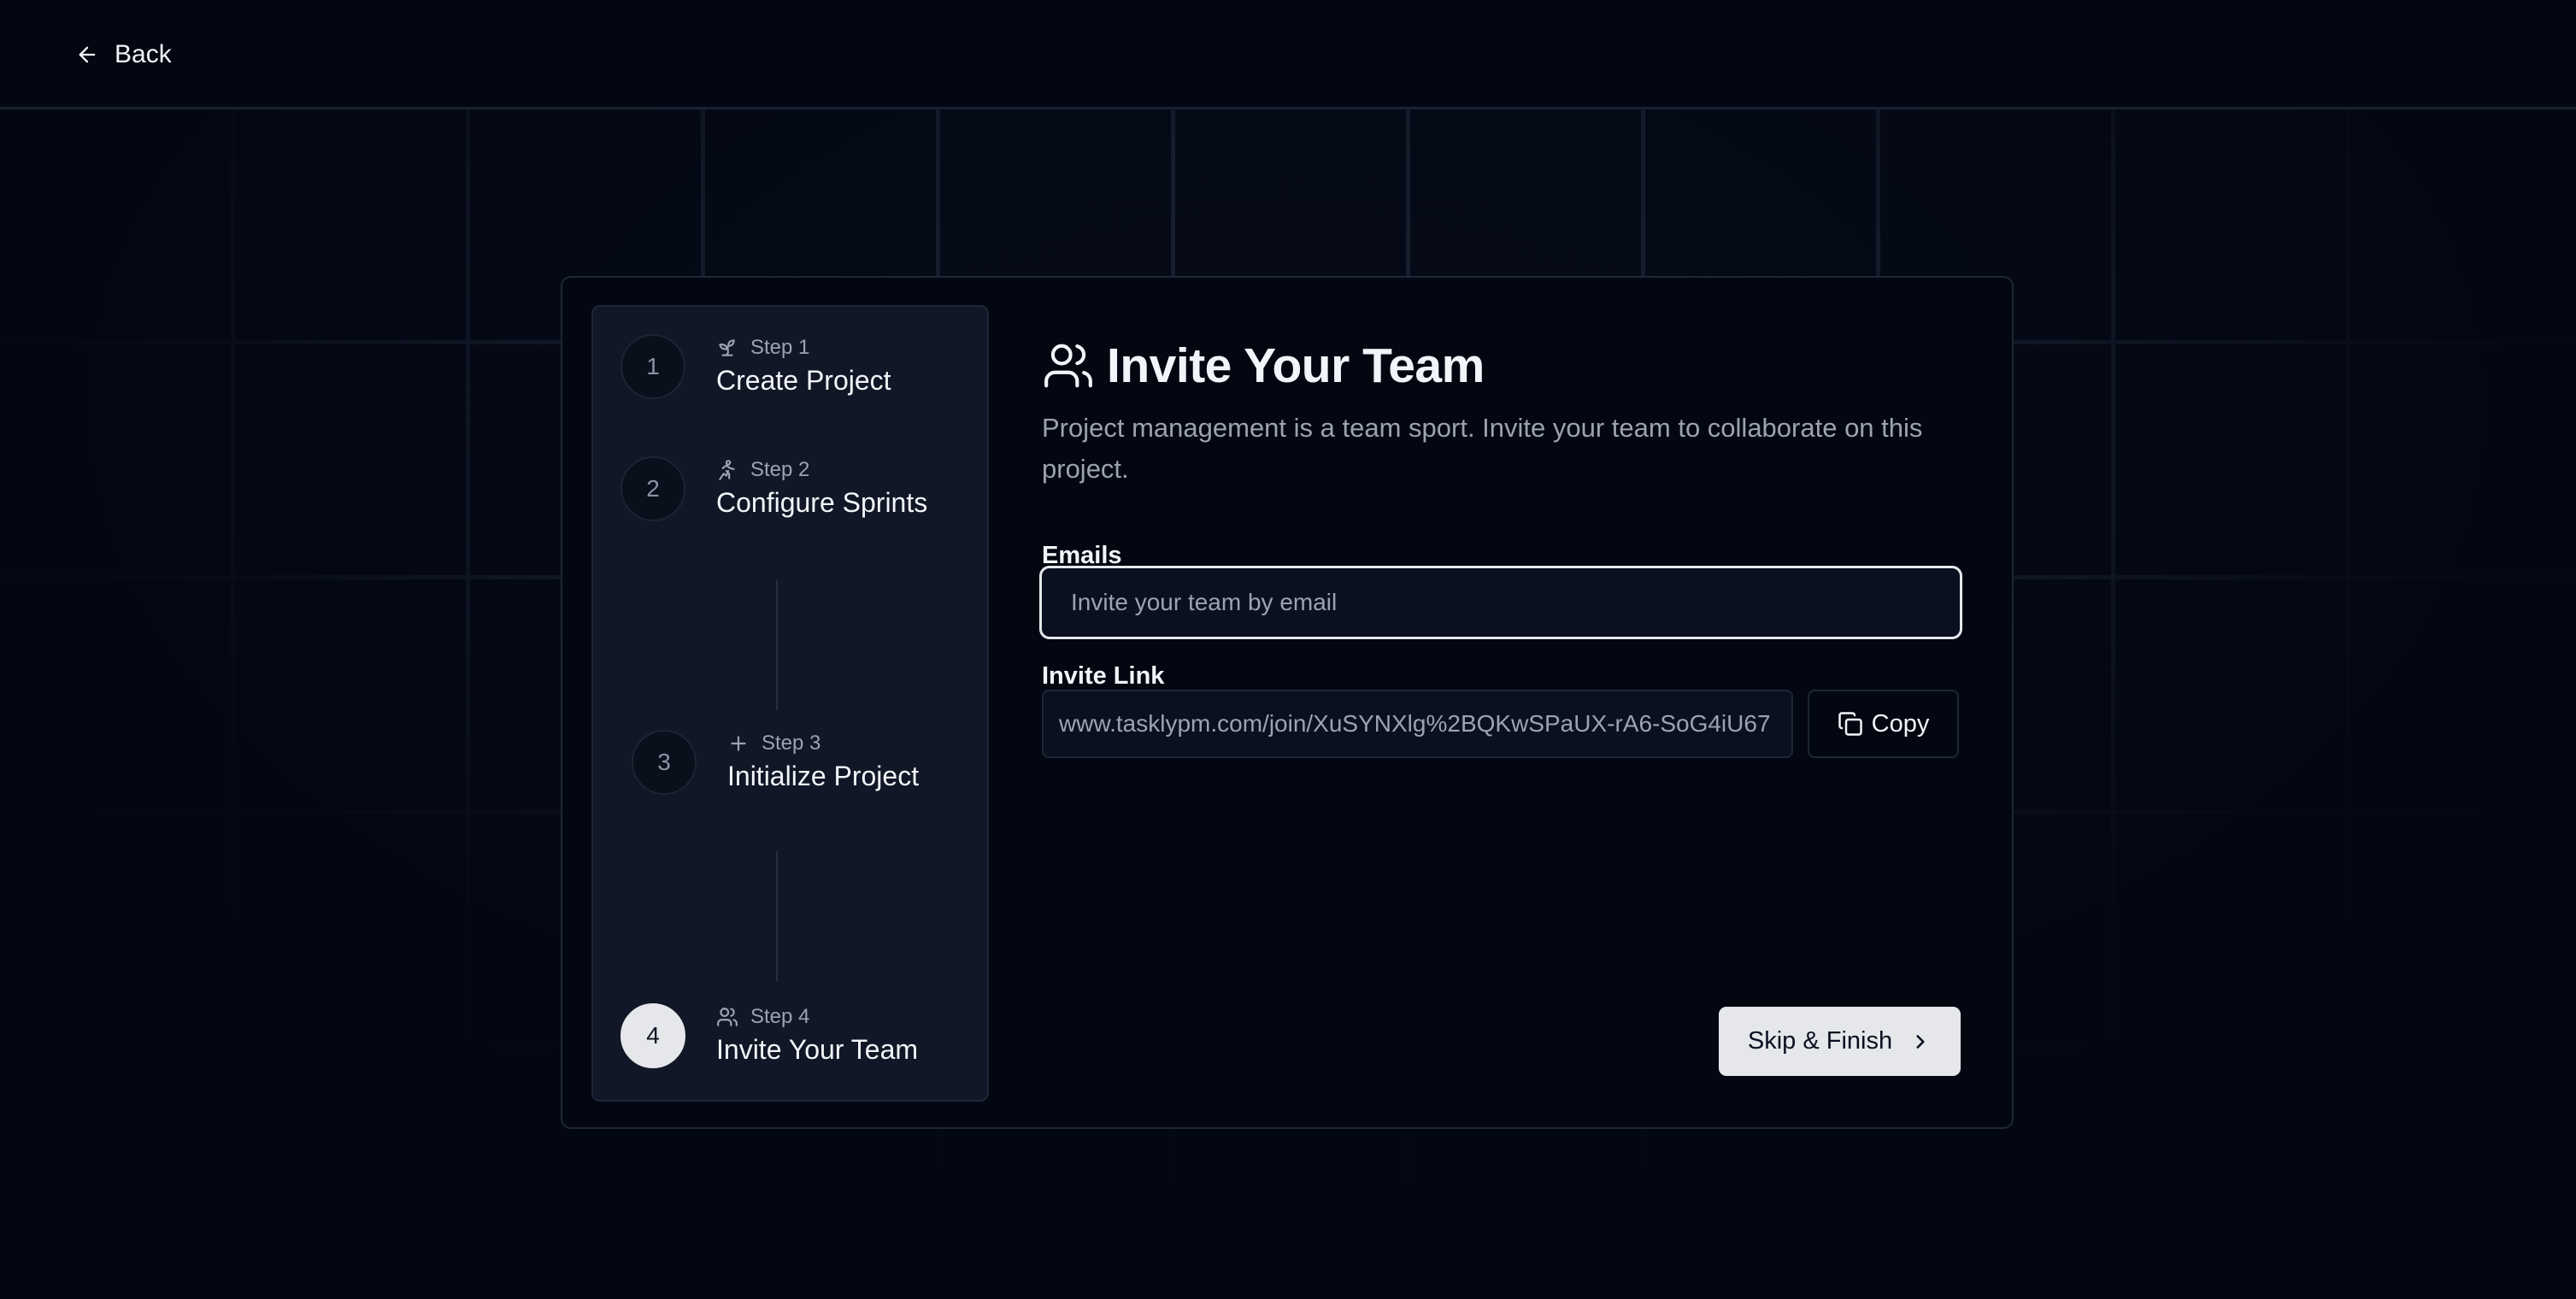  Describe the element at coordinates (143, 54) in the screenshot. I see `back-label: Back` at that location.